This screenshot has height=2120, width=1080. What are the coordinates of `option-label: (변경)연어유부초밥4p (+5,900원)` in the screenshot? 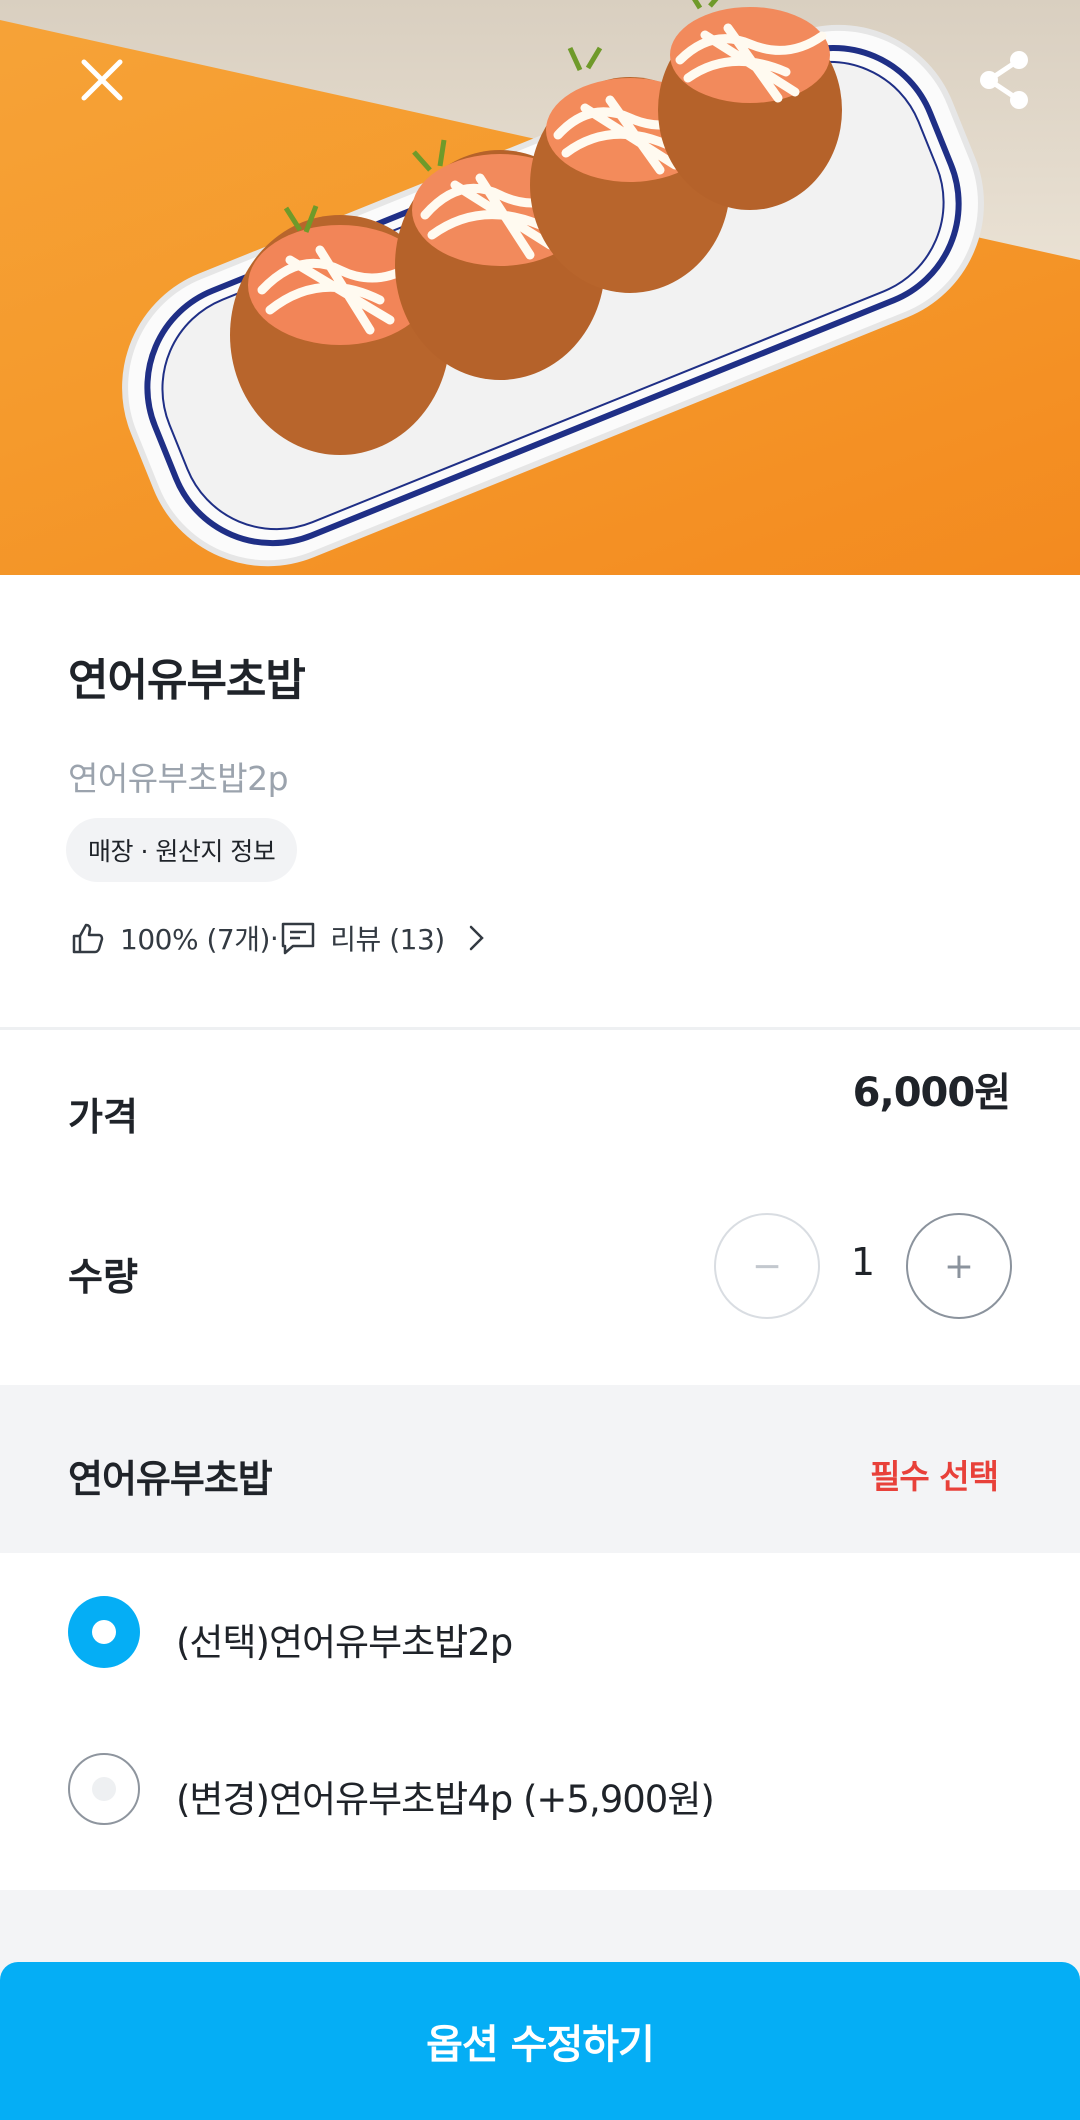 It's located at (445, 1799).